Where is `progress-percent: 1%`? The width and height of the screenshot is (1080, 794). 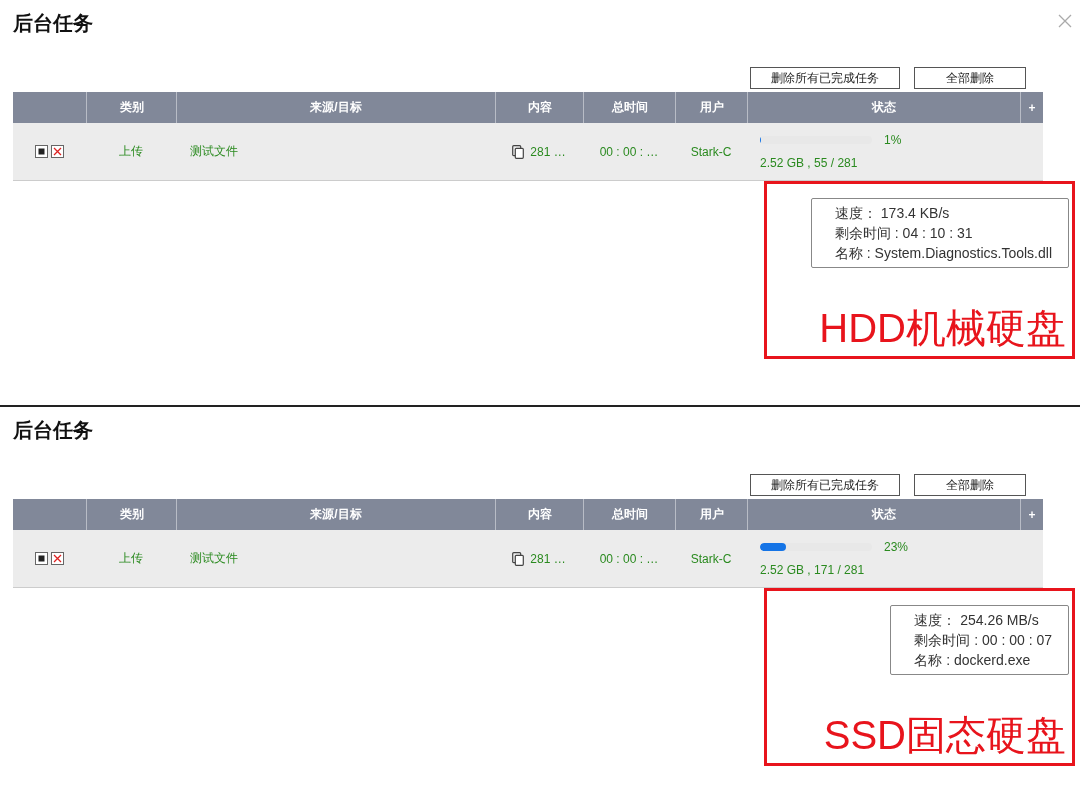 progress-percent: 1% is located at coordinates (893, 140).